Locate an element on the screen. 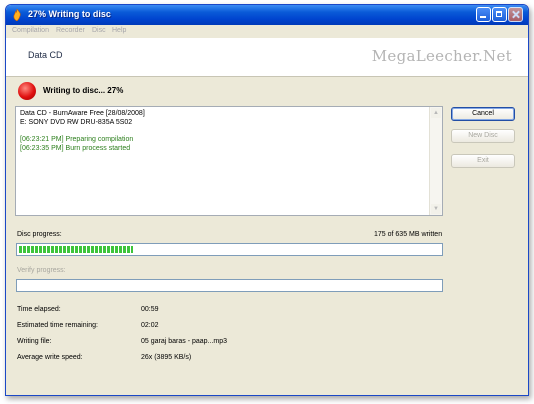 The height and width of the screenshot is (404, 534). log-line: Data CD - BurnAware Free [28/08/2008] is located at coordinates (82, 113).